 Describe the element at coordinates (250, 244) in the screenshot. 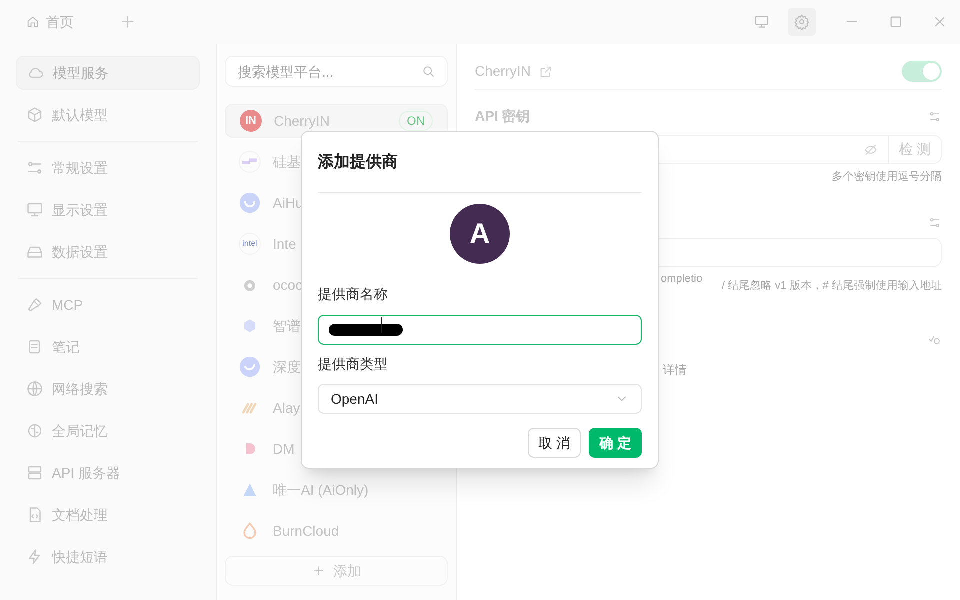

I see `provider-logo: intel` at that location.